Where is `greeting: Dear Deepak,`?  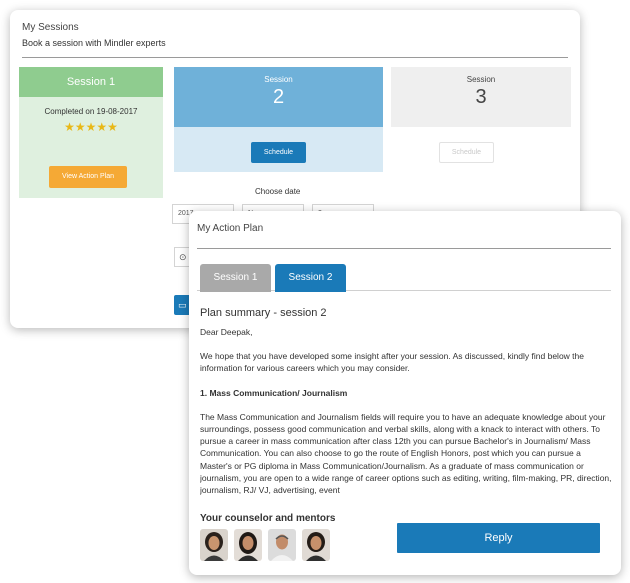
greeting: Dear Deepak, is located at coordinates (226, 332).